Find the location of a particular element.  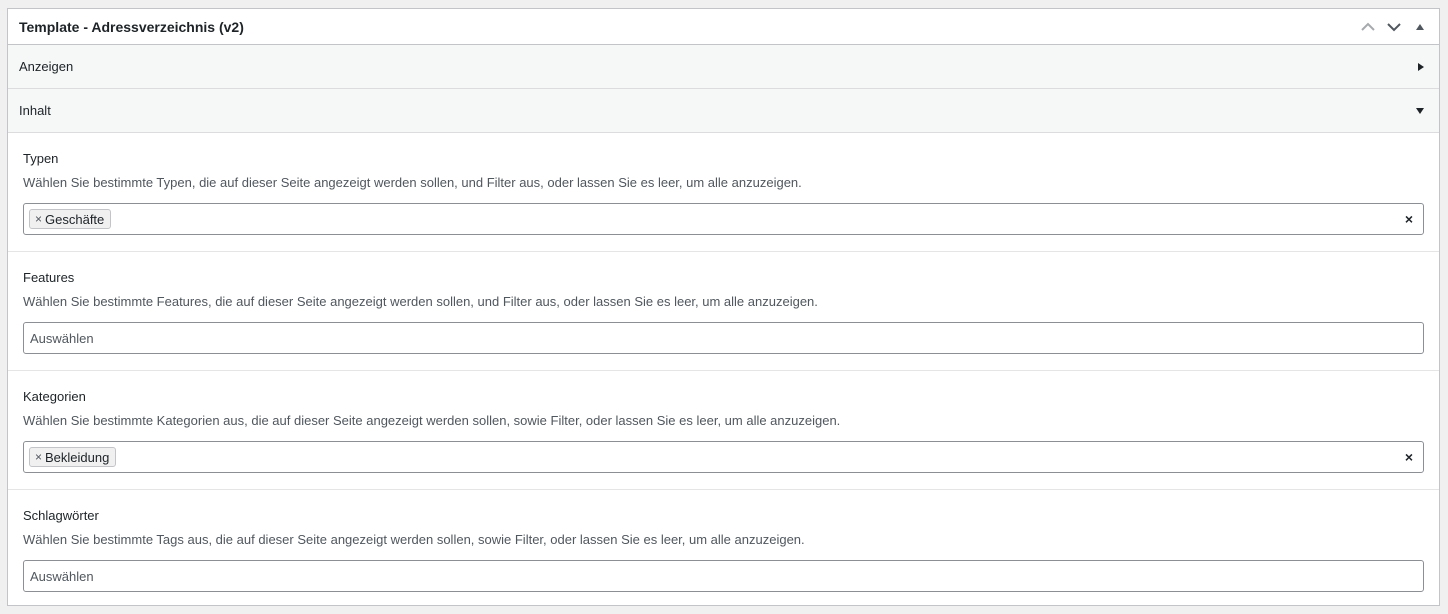

features-placeholder: Auswählen is located at coordinates (62, 338).